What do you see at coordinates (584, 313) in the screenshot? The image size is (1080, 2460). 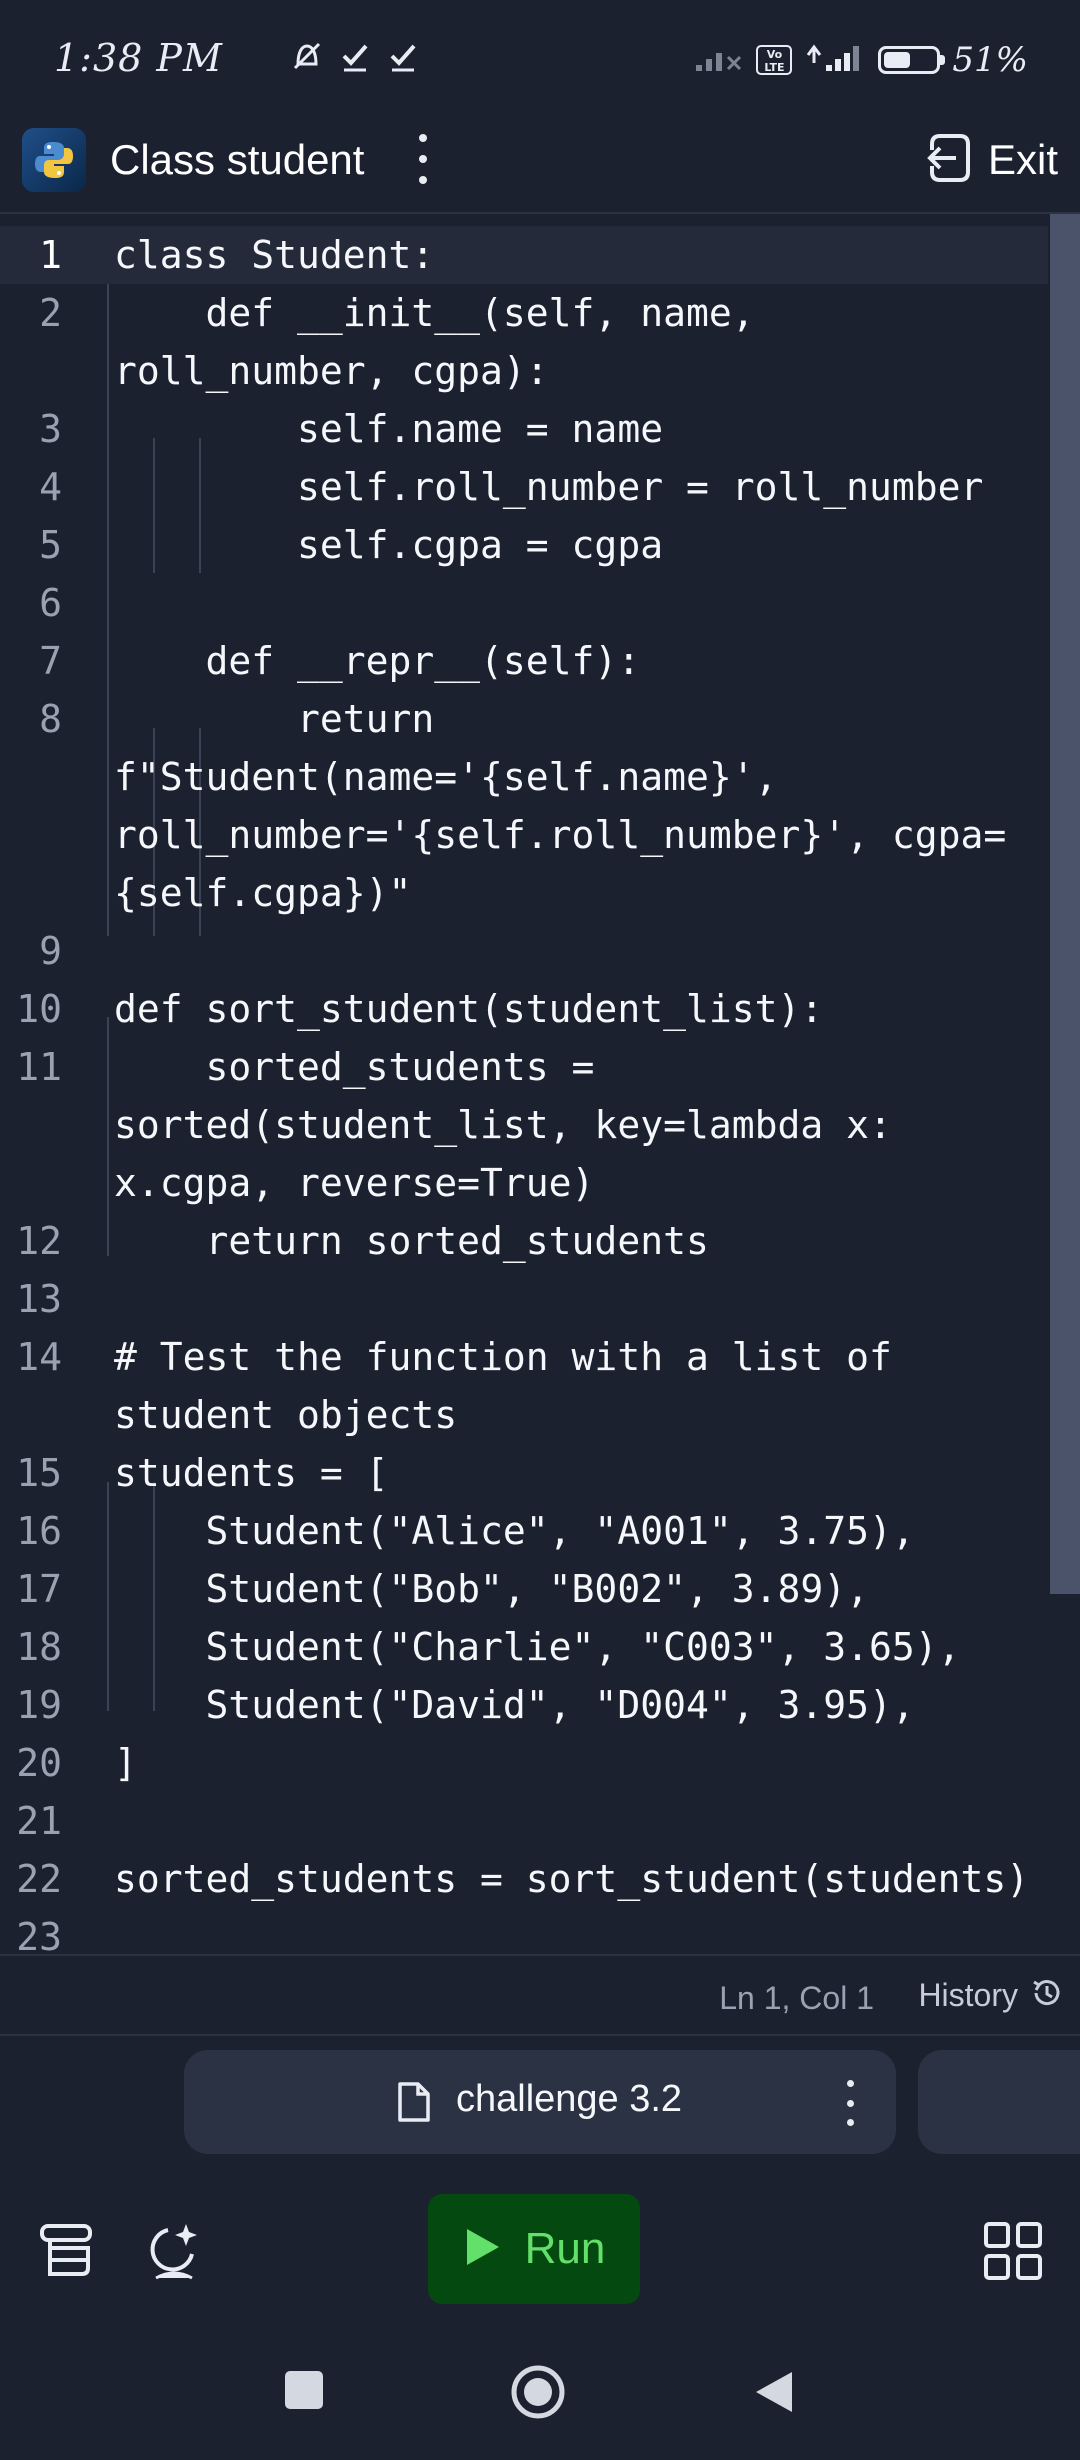 I see `code-text: def __init__(self, name,` at bounding box center [584, 313].